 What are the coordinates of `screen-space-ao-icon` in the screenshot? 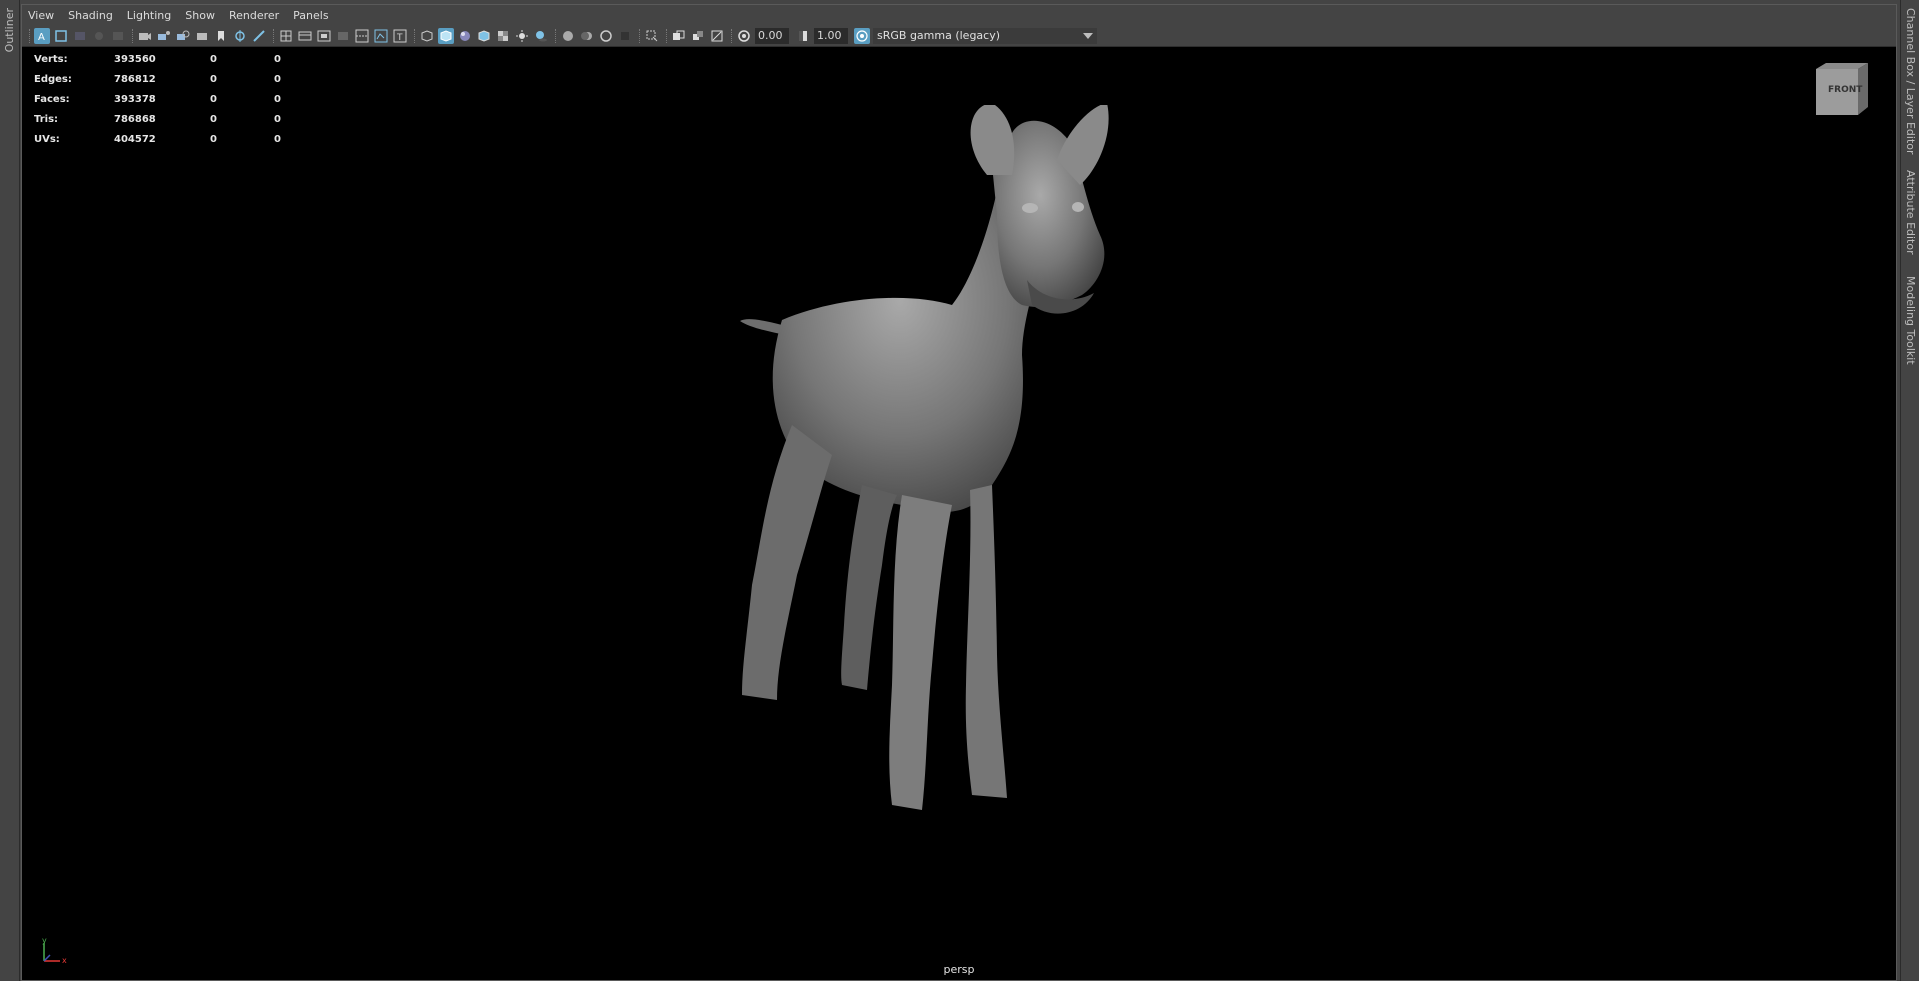 It's located at (568, 36).